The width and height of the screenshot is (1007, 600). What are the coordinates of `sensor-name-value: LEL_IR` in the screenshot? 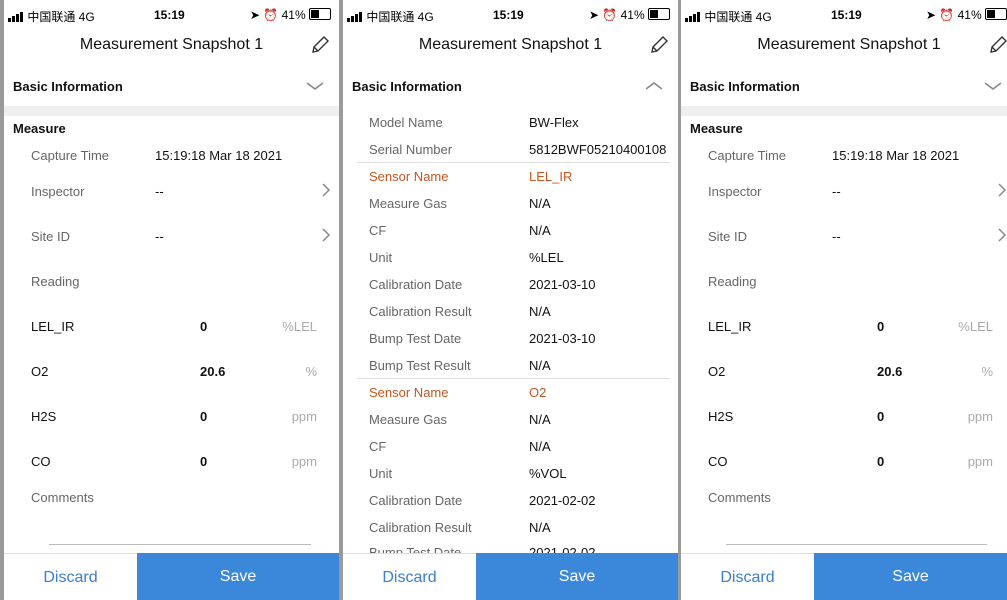 It's located at (551, 176).